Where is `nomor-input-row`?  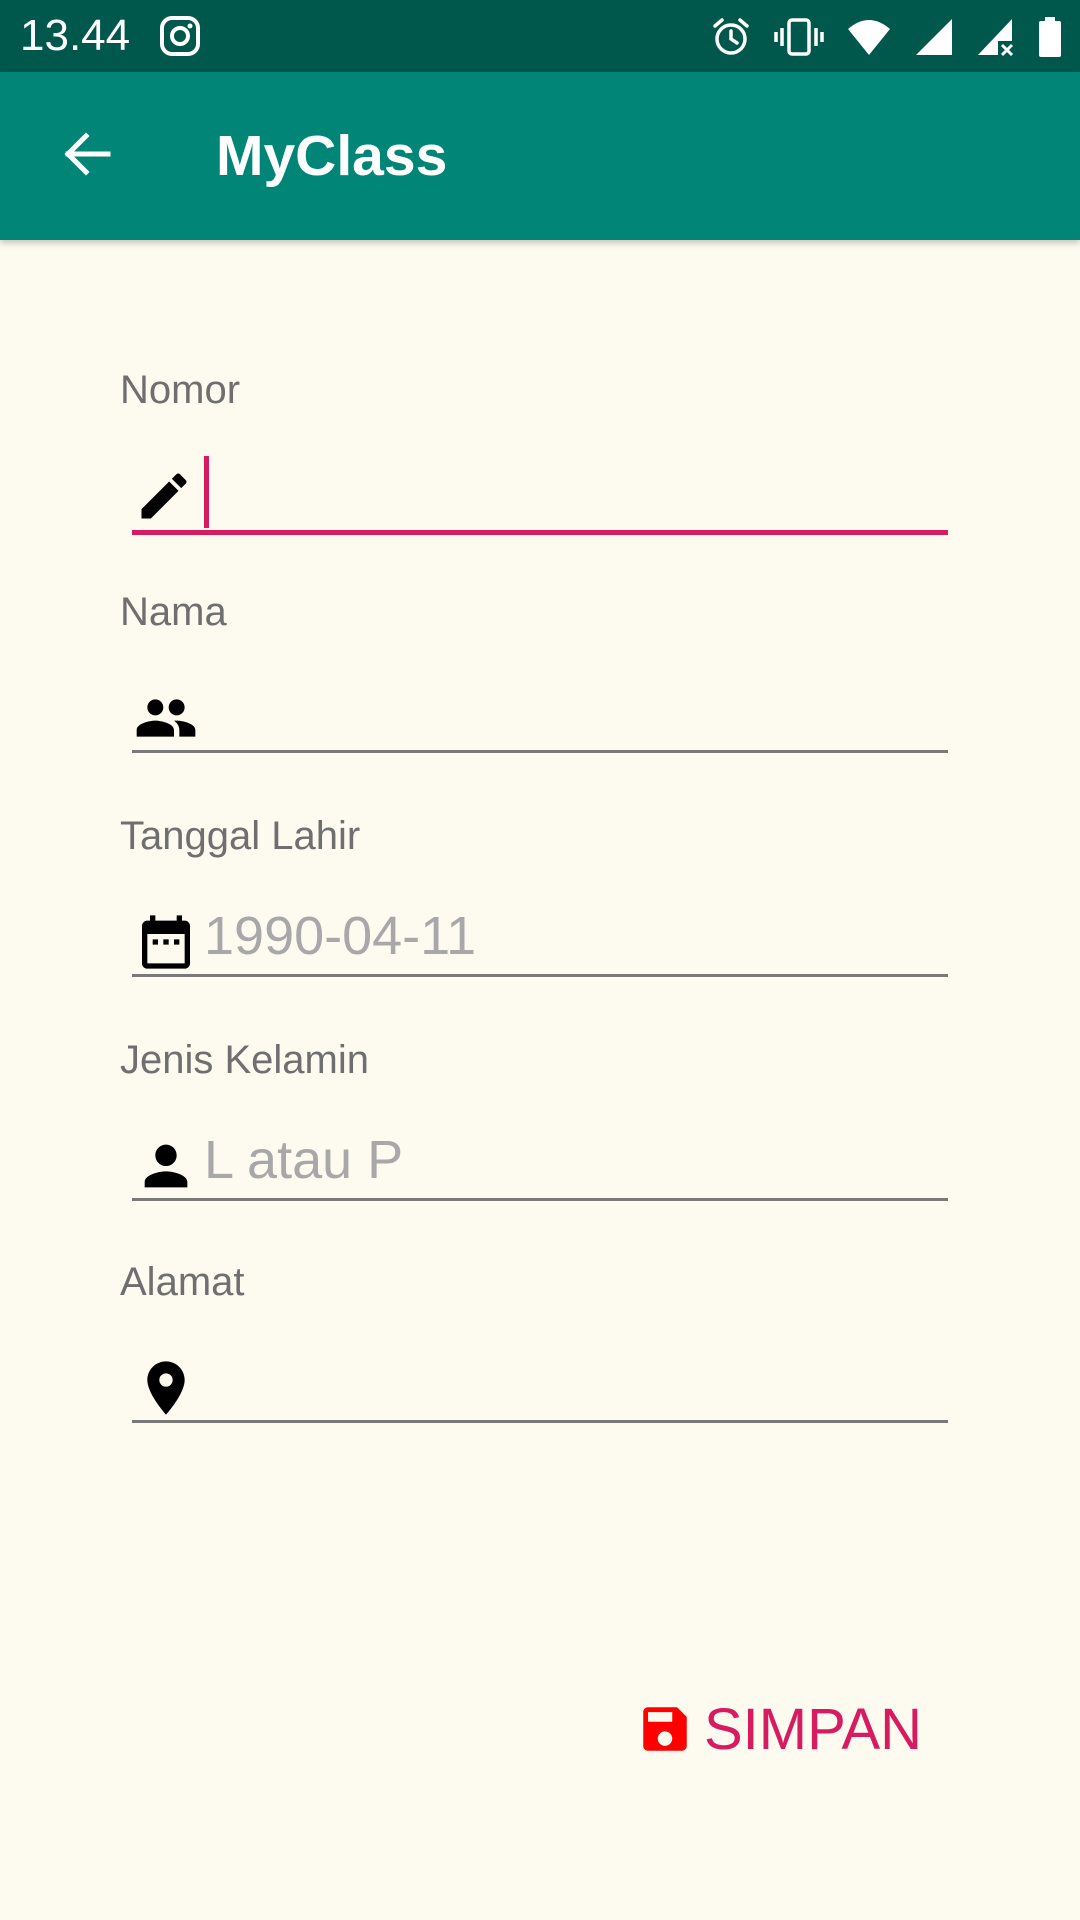
nomor-input-row is located at coordinates (540, 491).